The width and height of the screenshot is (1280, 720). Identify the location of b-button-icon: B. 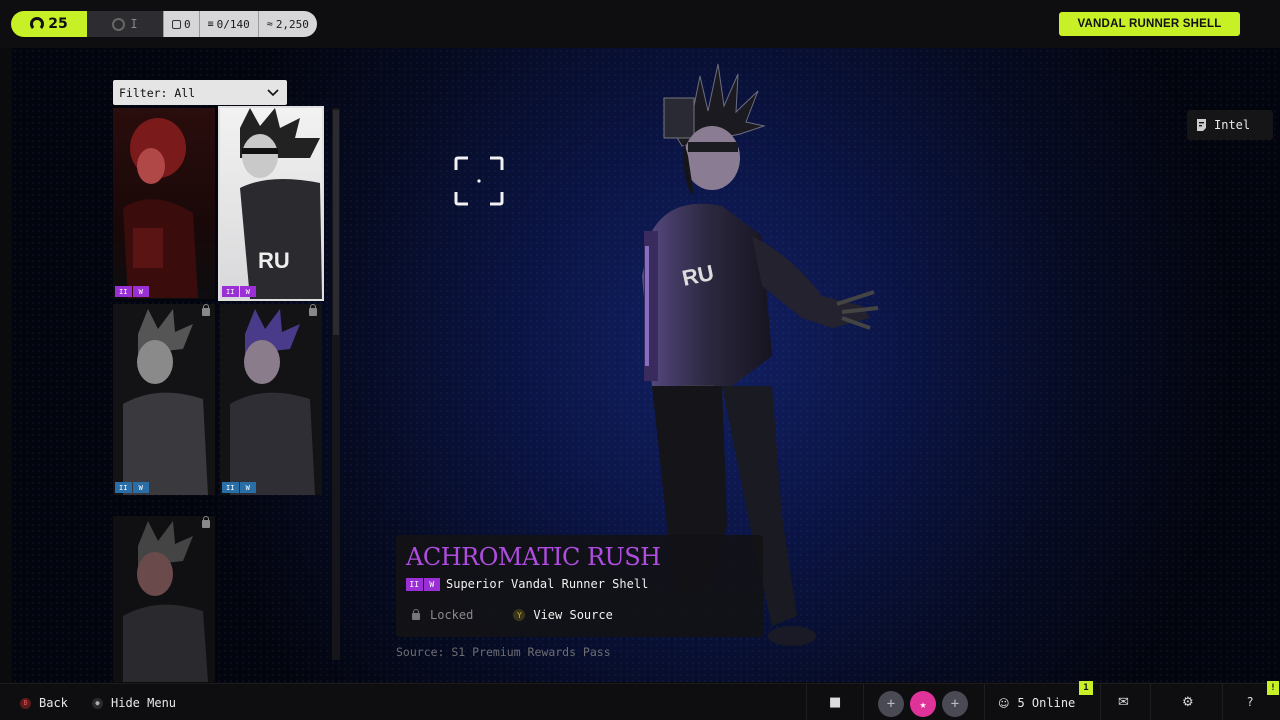
(25, 703).